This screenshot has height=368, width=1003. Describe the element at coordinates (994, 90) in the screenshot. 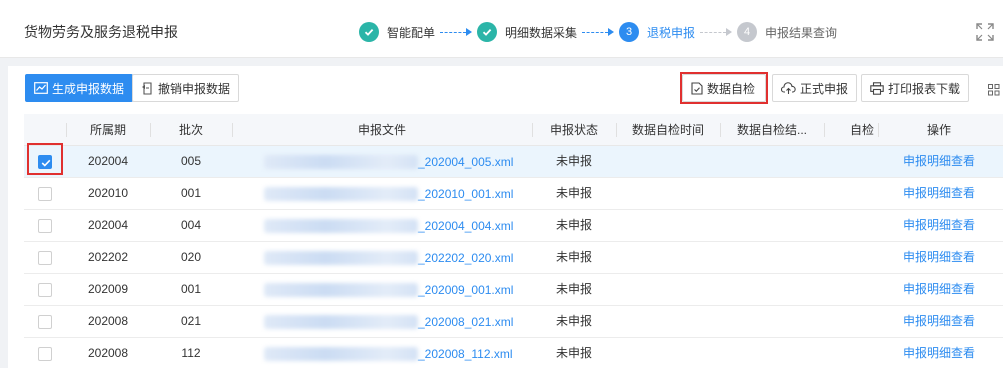

I see `grid-icon` at that location.